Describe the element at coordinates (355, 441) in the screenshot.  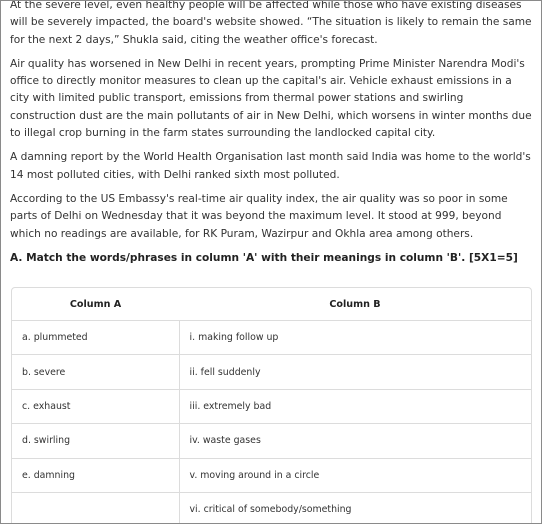
I see `column-b-cell: iv. waste gases` at that location.